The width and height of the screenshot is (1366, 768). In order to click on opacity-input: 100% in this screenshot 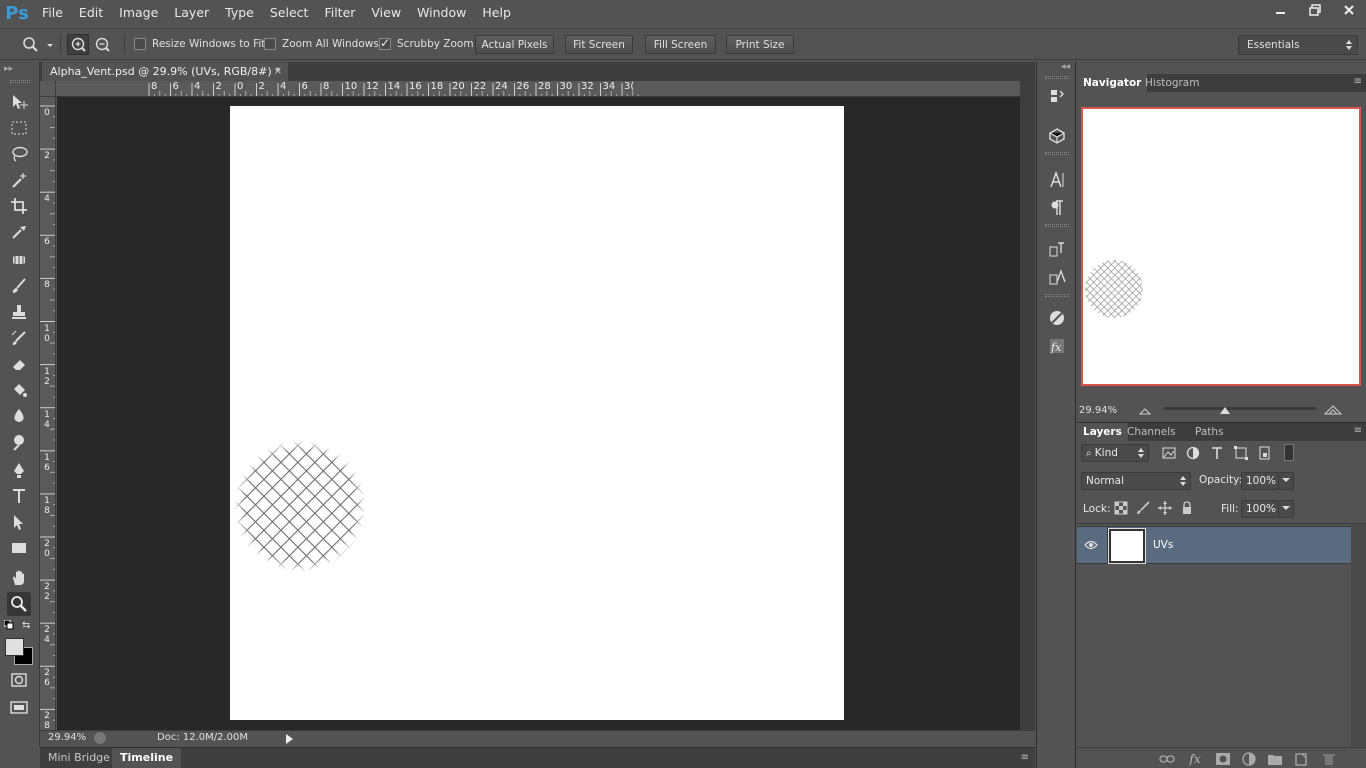, I will do `click(1260, 481)`.